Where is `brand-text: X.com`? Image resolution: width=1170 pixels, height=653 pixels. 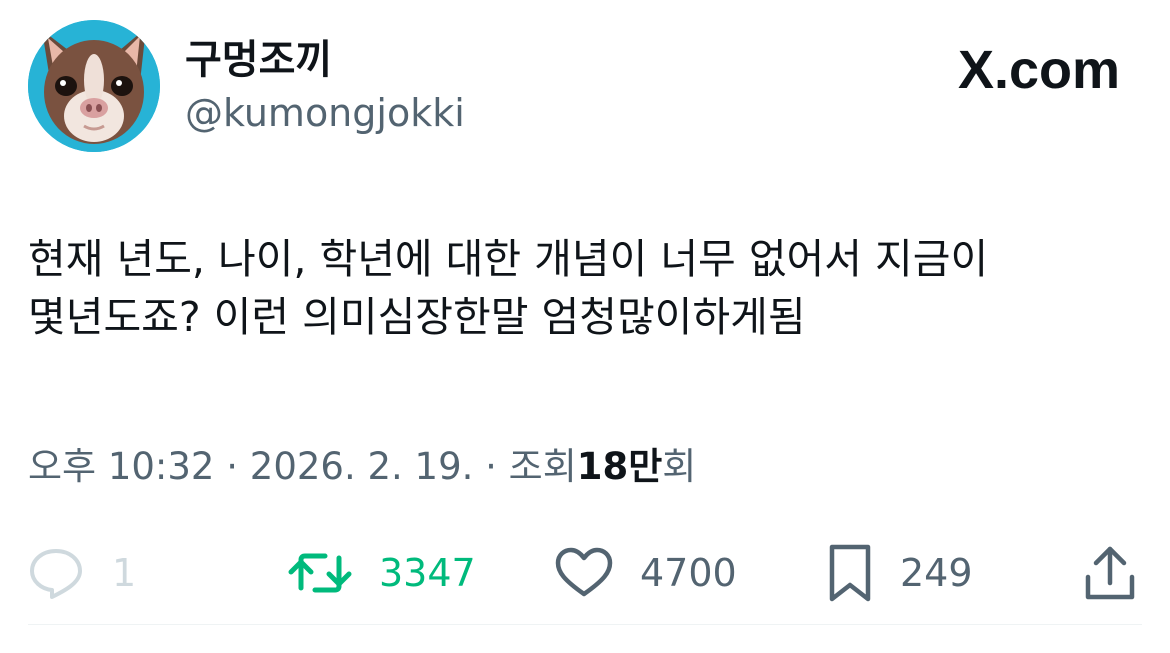 brand-text: X.com is located at coordinates (1038, 70).